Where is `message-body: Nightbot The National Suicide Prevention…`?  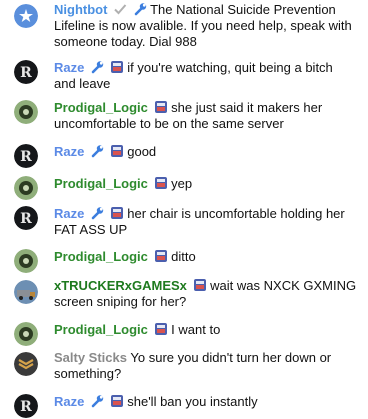 message-body: Nightbot The National Suicide Prevention… is located at coordinates (206, 26).